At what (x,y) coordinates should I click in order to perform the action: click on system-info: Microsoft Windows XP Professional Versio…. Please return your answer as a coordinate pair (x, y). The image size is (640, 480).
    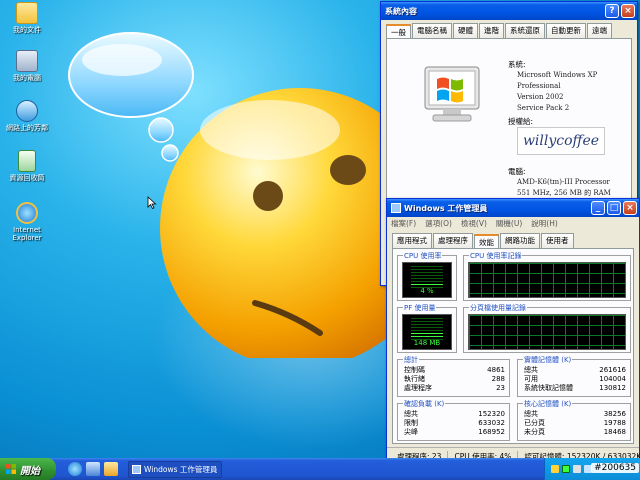
    Looking at the image, I should click on (557, 92).